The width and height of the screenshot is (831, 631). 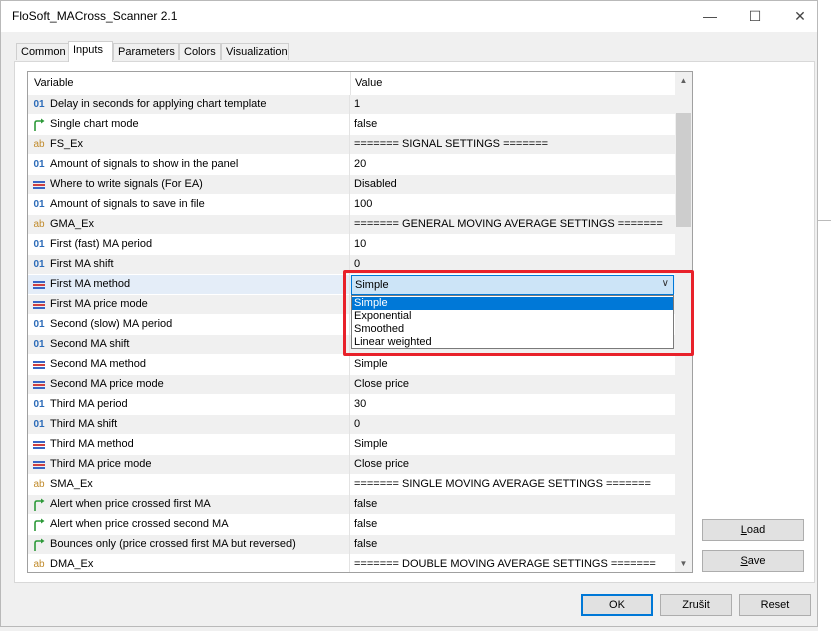 I want to click on scroll-up-icon: ▲, so click(x=683, y=80).